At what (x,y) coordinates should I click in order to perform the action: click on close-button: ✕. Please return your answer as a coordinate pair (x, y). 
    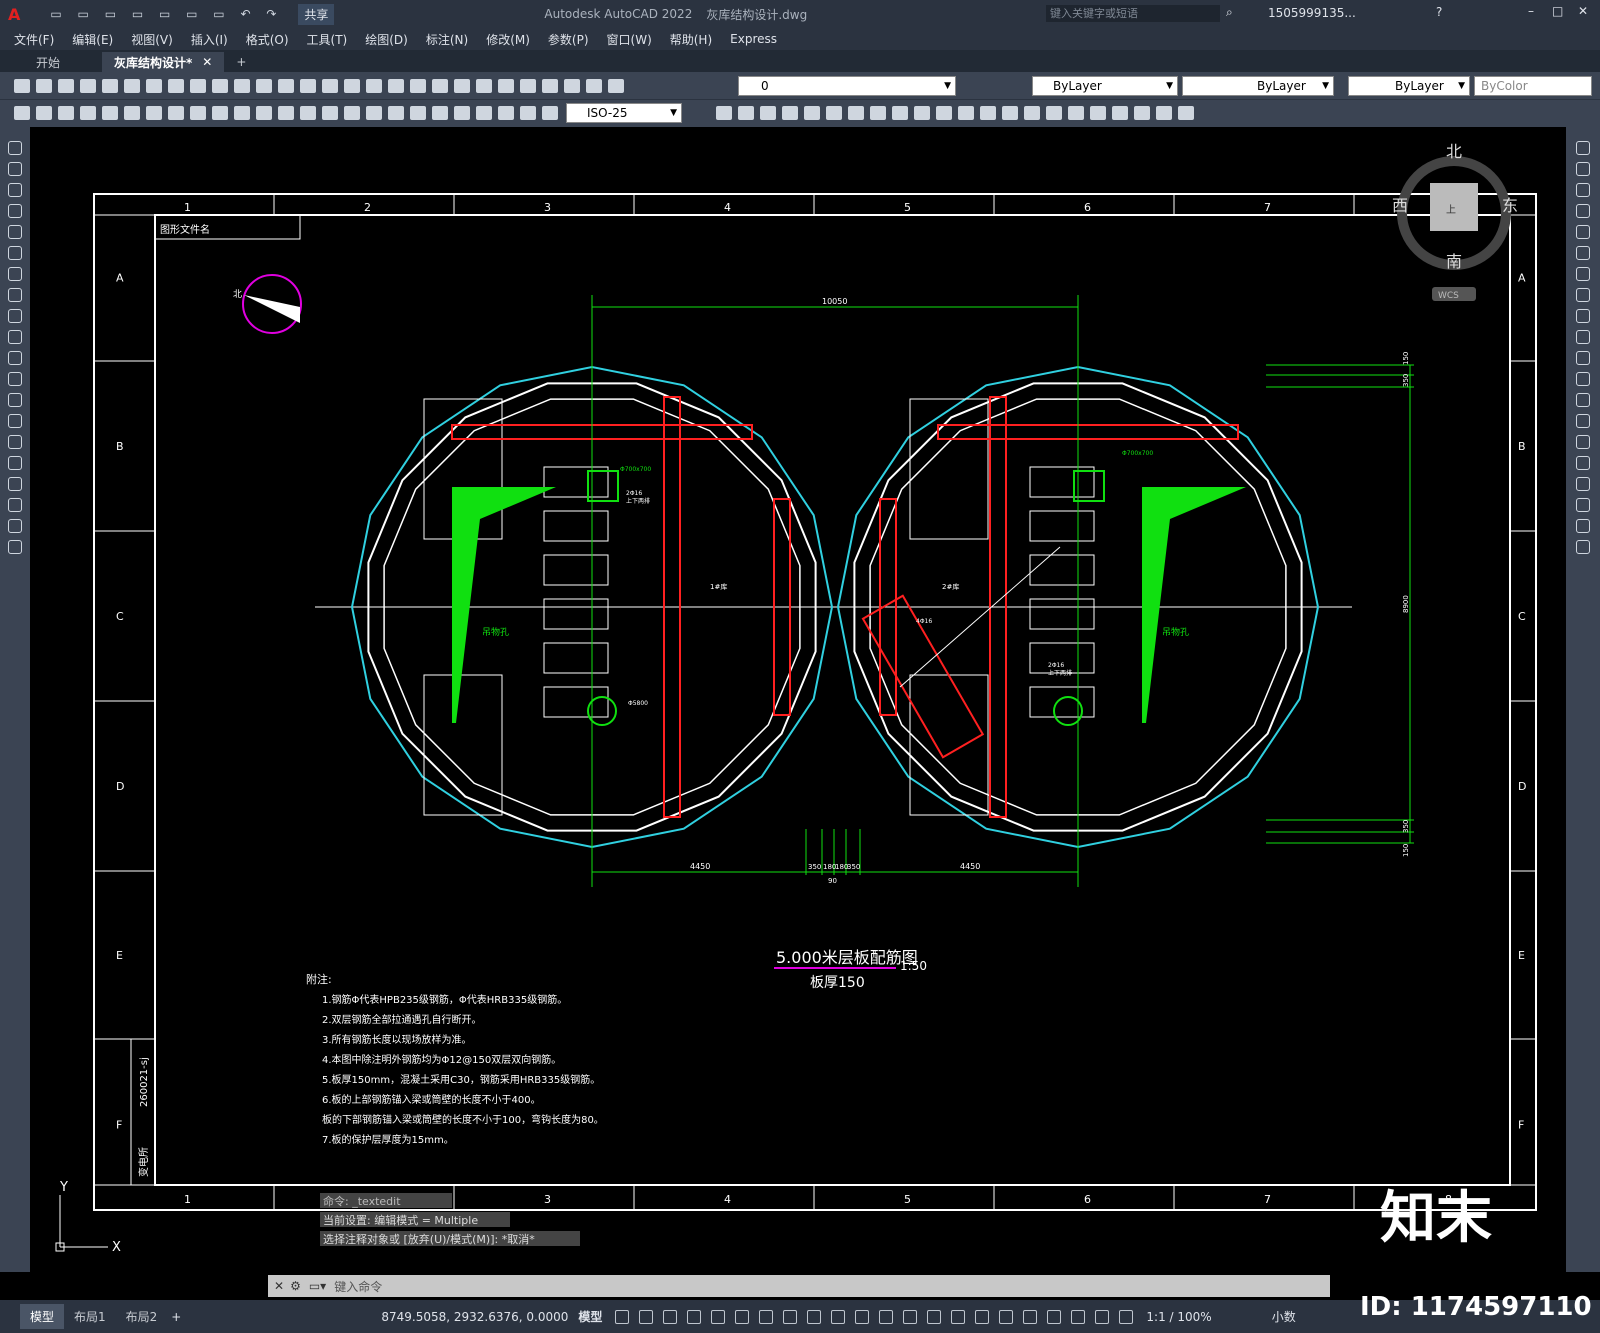
    Looking at the image, I should click on (1583, 11).